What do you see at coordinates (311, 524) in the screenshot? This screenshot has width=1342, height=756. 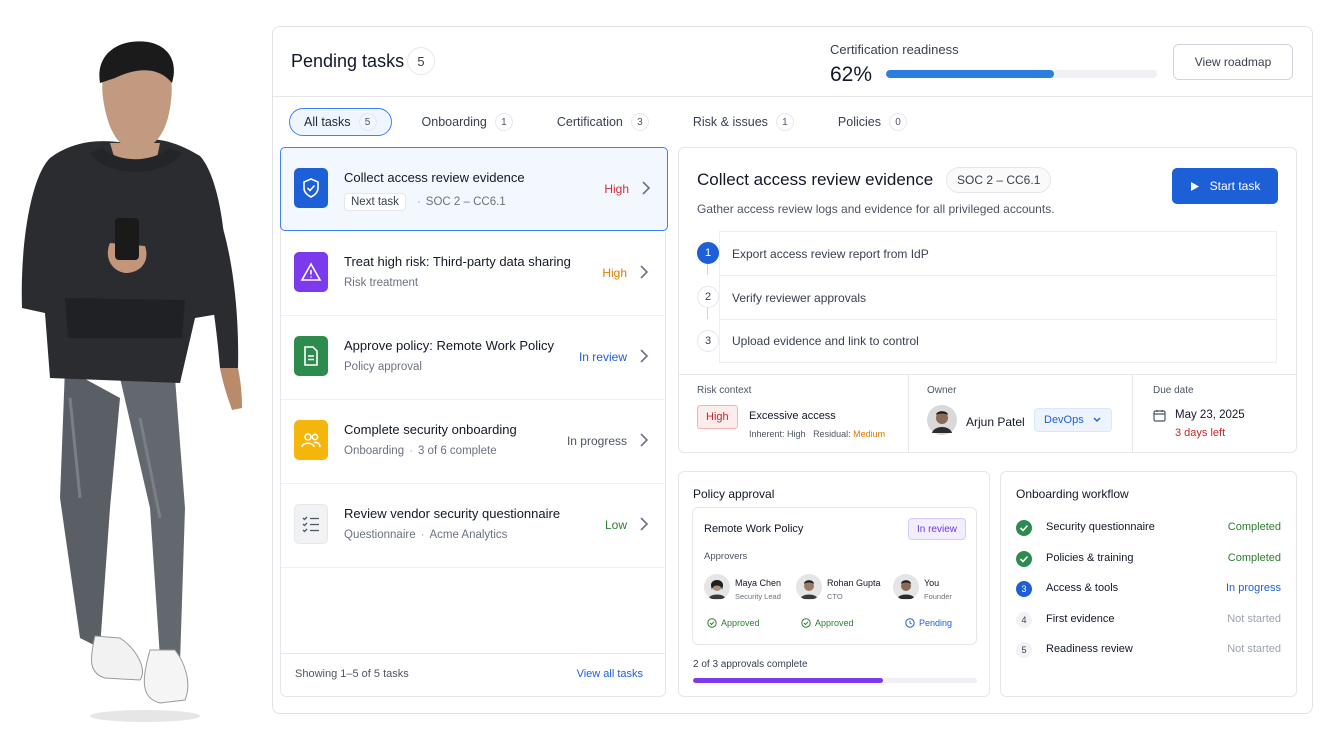 I see `checklist-icon` at bounding box center [311, 524].